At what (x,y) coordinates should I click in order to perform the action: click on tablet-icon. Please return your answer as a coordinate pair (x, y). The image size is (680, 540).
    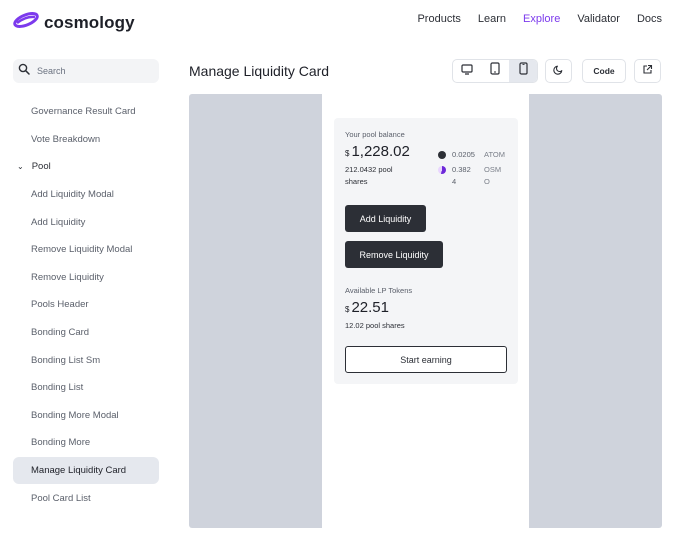
    Looking at the image, I should click on (495, 71).